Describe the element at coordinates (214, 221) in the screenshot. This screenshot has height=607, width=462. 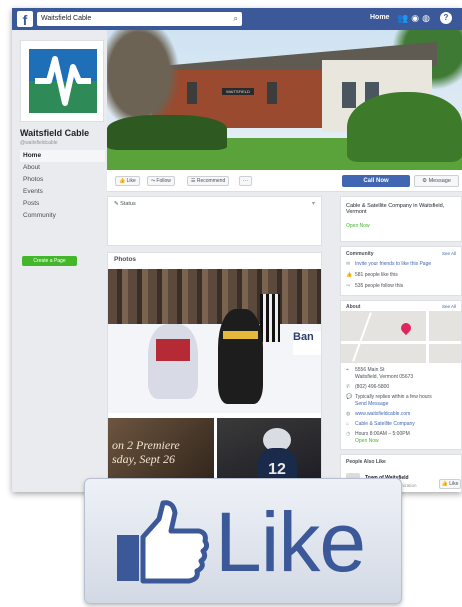
I see `status-composer: ✎ Status ▾` at that location.